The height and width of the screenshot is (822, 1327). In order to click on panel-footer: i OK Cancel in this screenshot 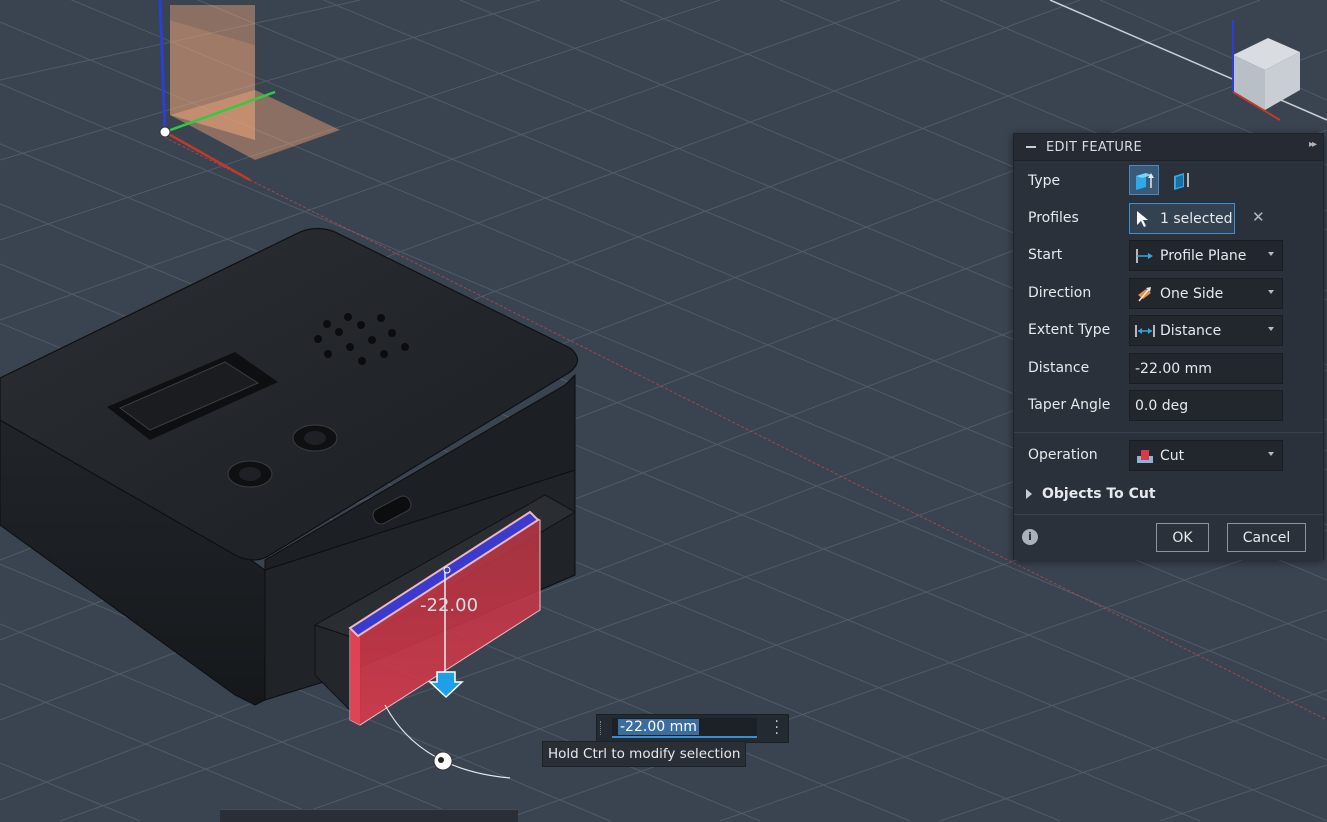, I will do `click(1168, 537)`.